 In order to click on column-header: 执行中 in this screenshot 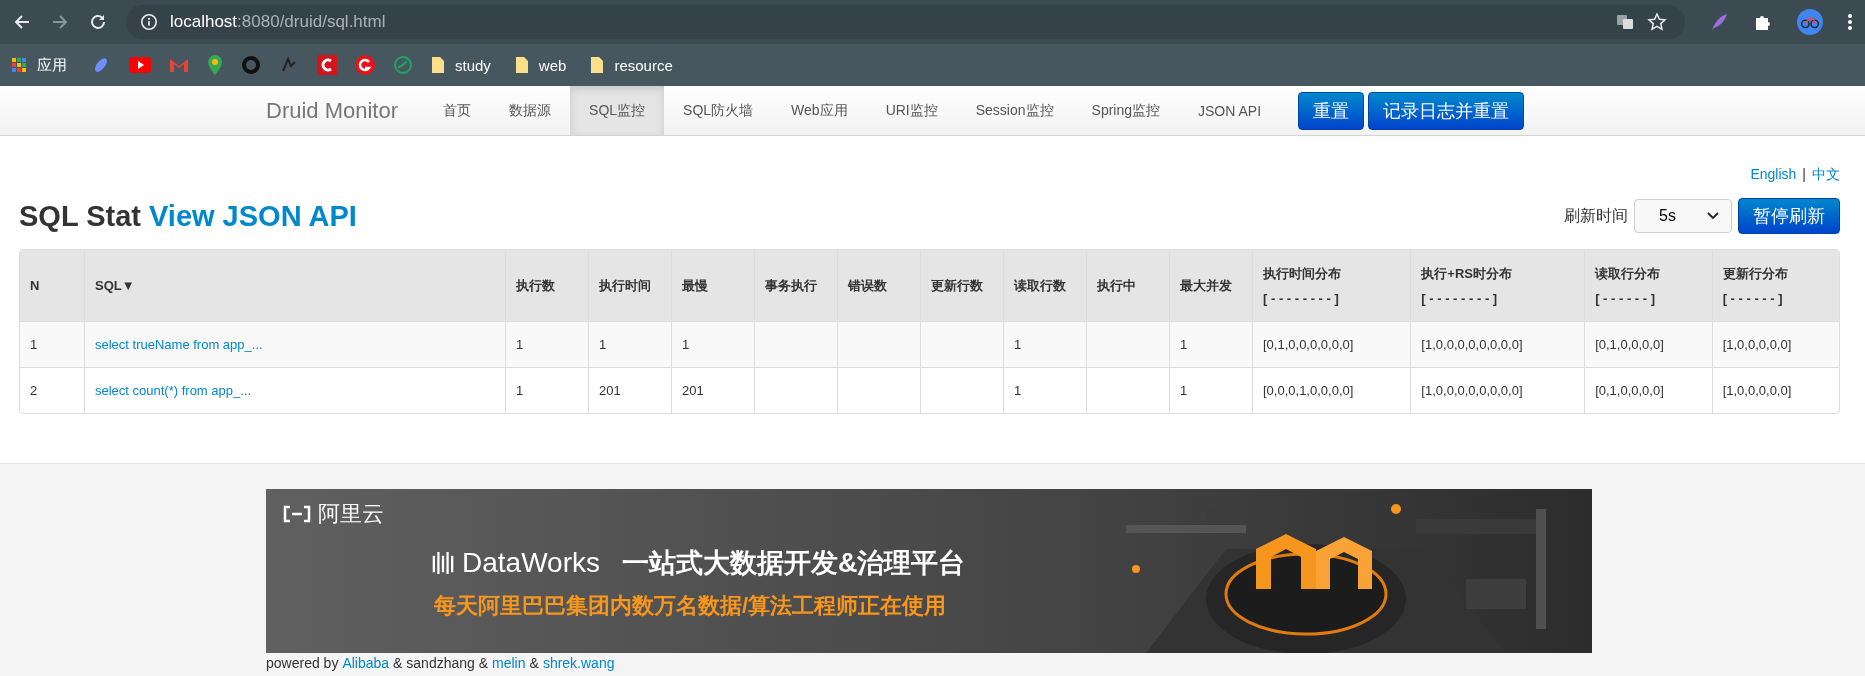, I will do `click(1128, 286)`.